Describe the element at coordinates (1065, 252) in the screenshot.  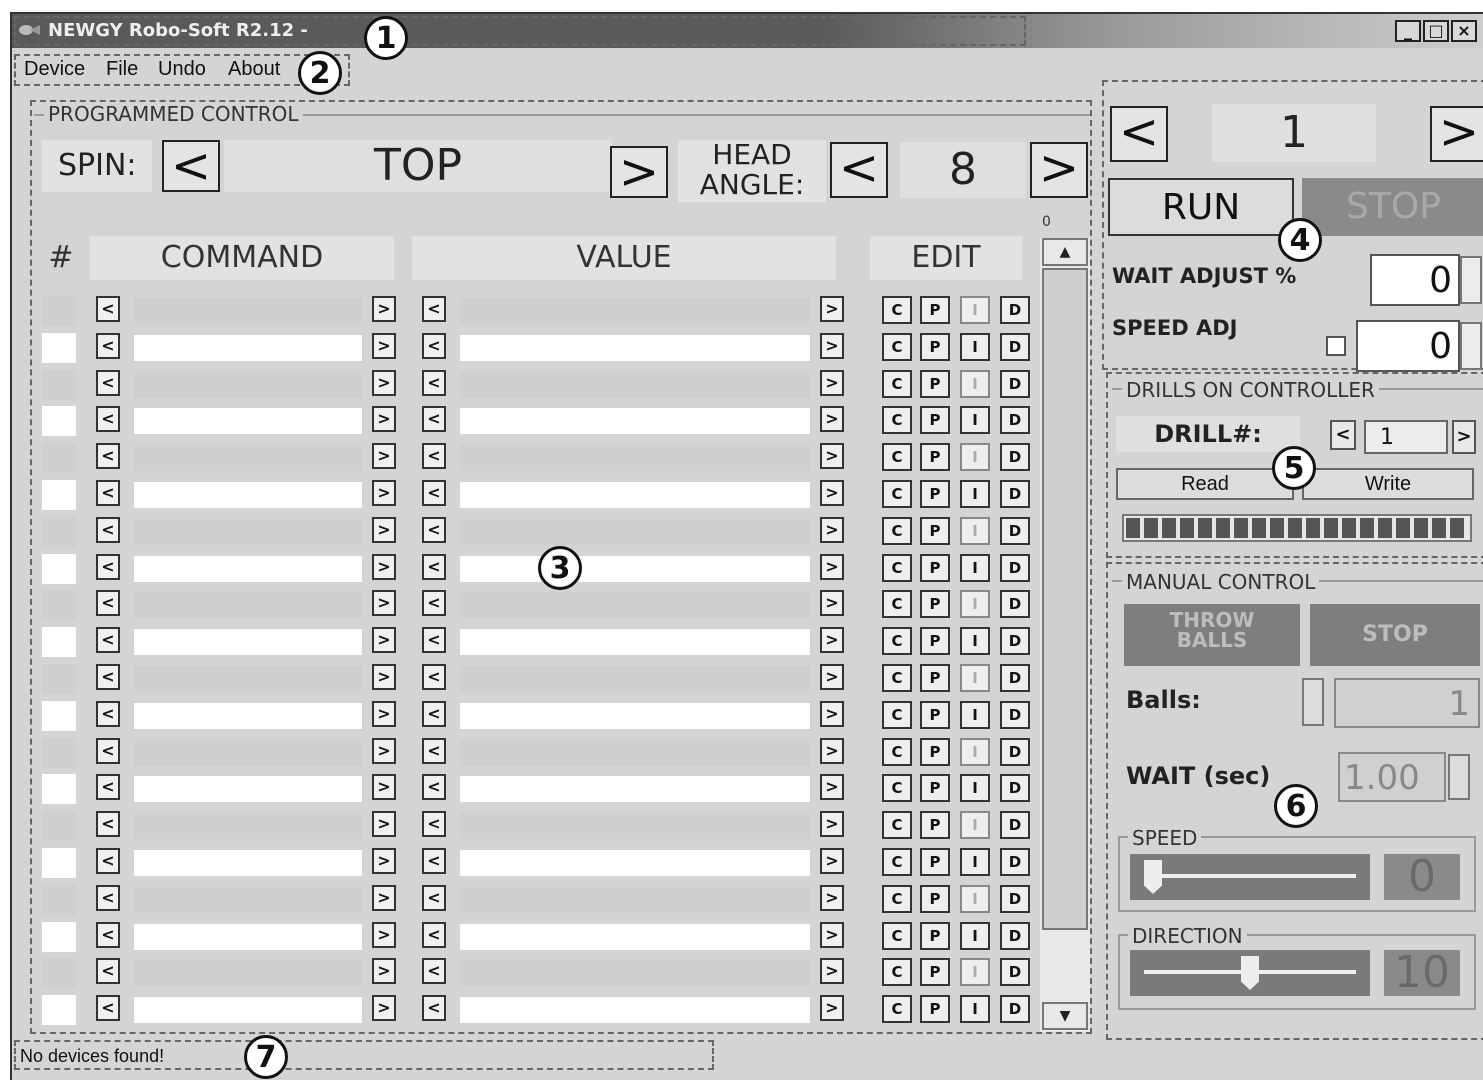
I see `scroll-up-button: ▲` at that location.